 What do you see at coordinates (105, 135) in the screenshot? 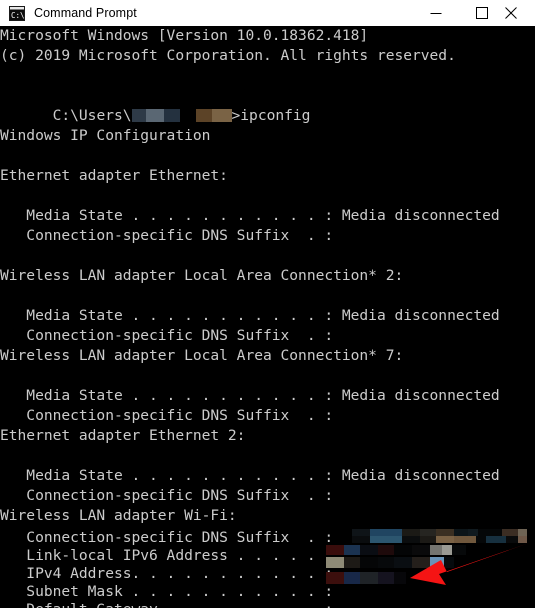
I see `console-line-ipconfig-header: Windows IP Configuration` at bounding box center [105, 135].